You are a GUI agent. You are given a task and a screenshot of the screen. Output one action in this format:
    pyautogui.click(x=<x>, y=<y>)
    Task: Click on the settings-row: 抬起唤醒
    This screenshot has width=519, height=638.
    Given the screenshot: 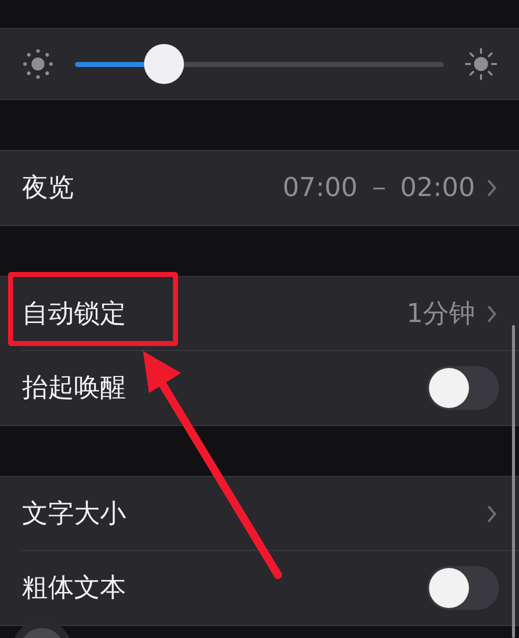 What is the action you would take?
    pyautogui.click(x=259, y=388)
    